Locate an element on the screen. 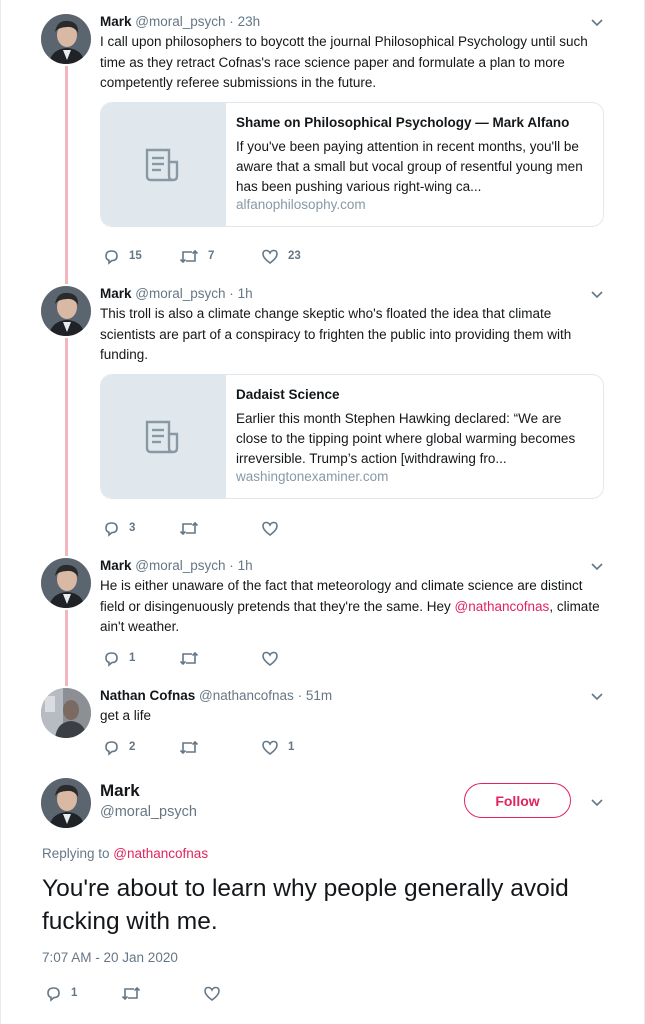  tweet-time: 51m is located at coordinates (319, 695).